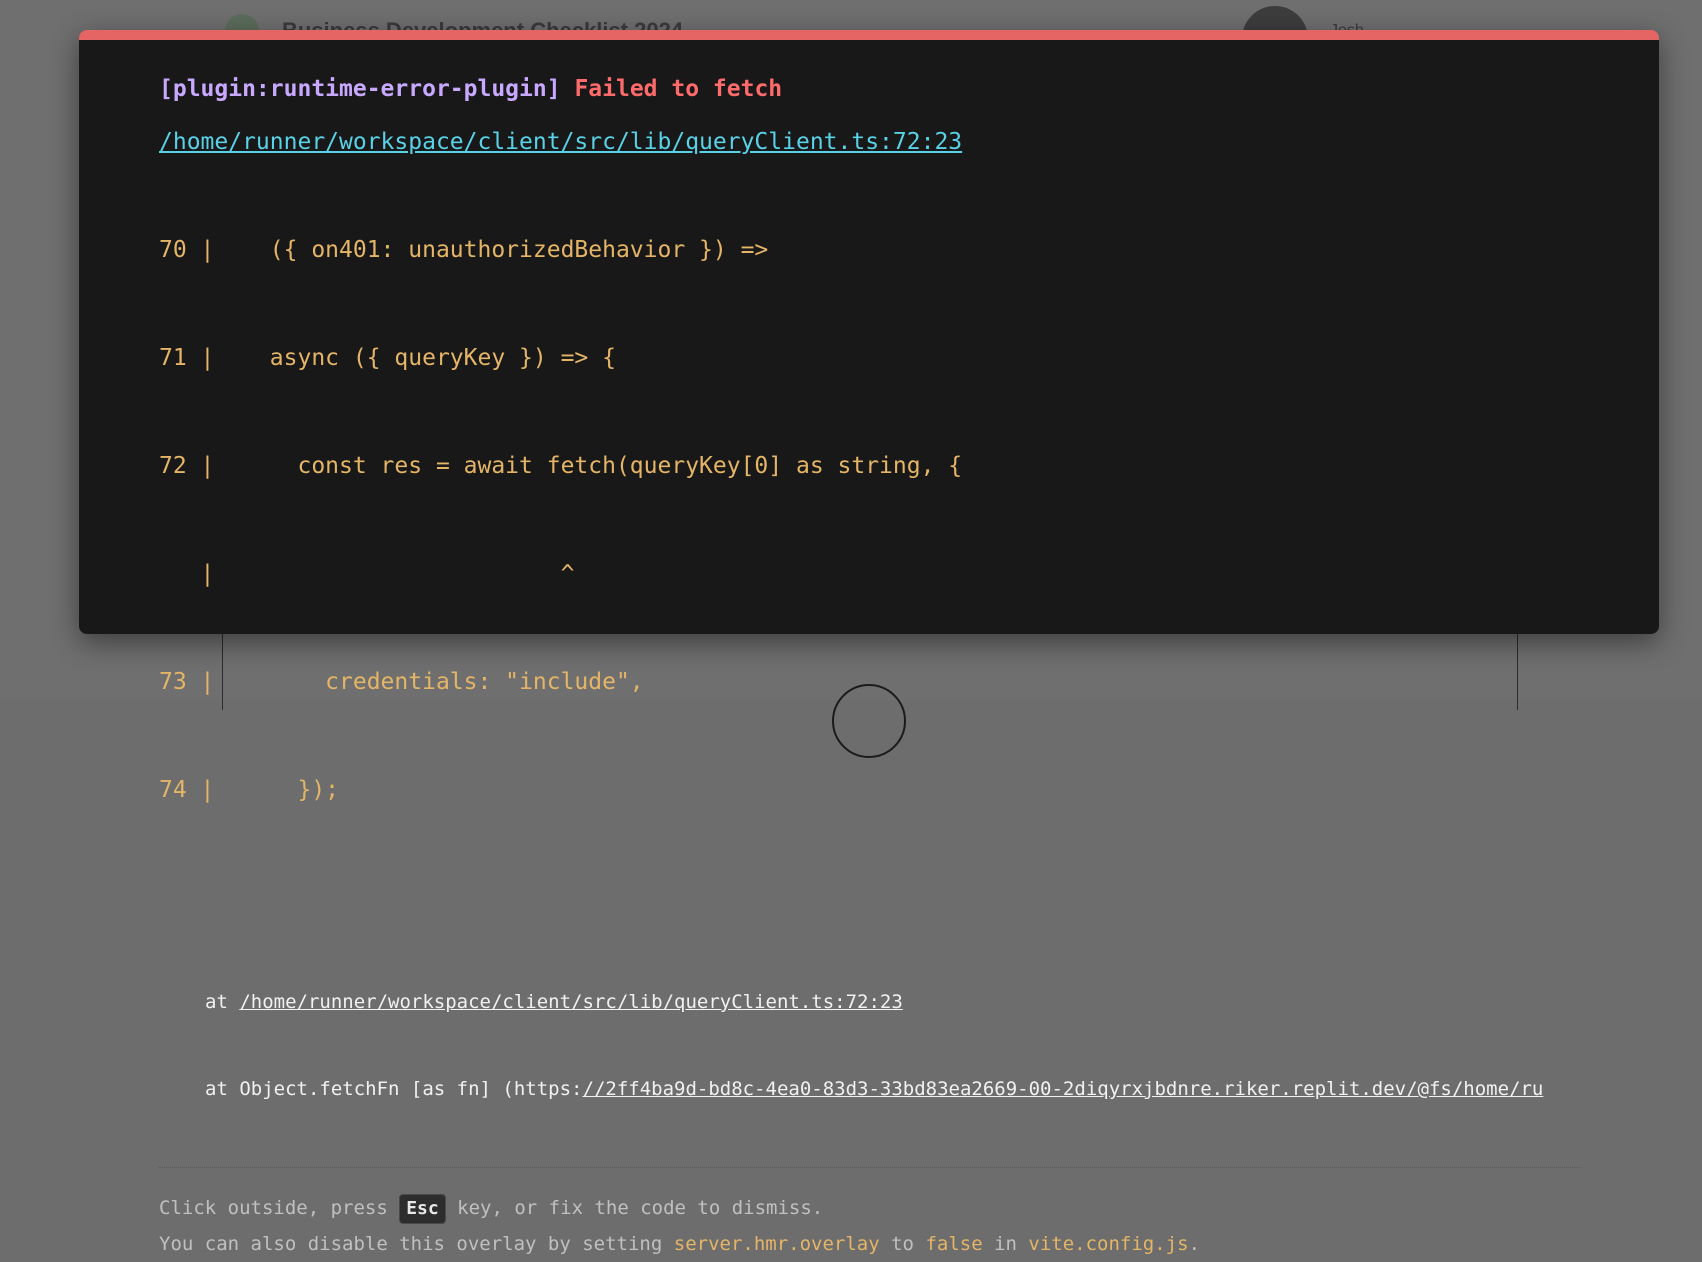 This screenshot has width=1702, height=1262. What do you see at coordinates (222, 1002) in the screenshot?
I see `stack-prefix: at` at bounding box center [222, 1002].